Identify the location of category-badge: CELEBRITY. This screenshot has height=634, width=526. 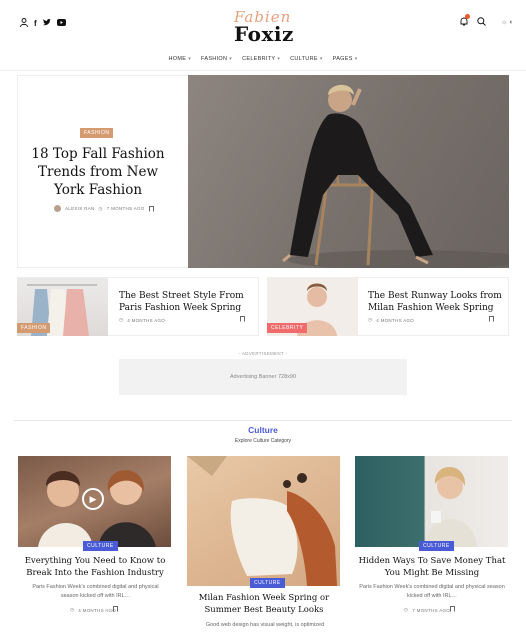
(287, 328).